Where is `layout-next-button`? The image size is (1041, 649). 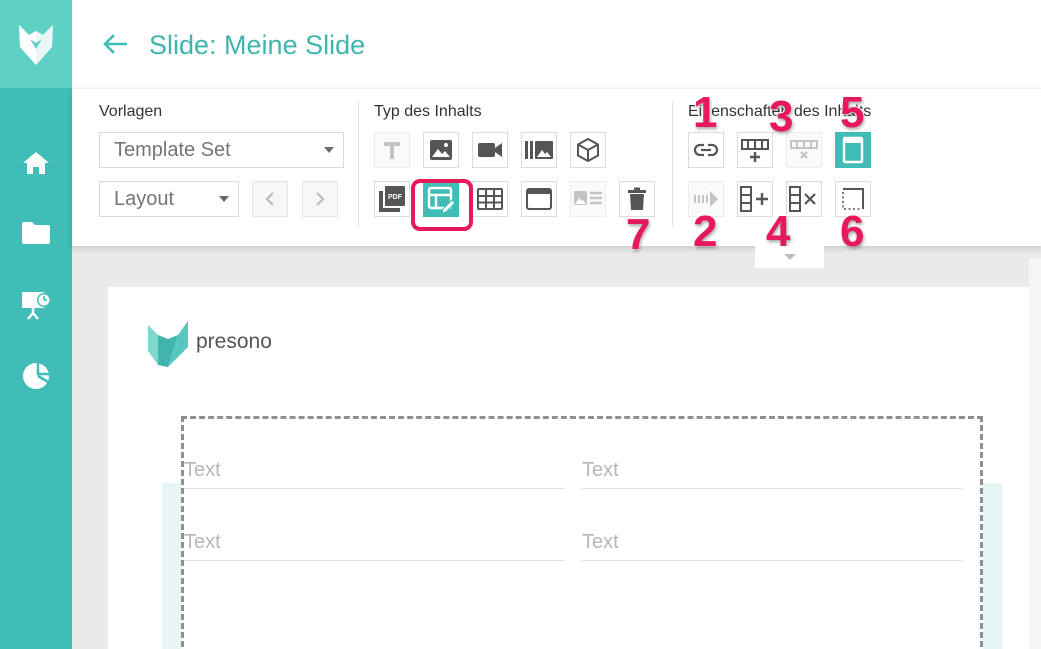
layout-next-button is located at coordinates (320, 199).